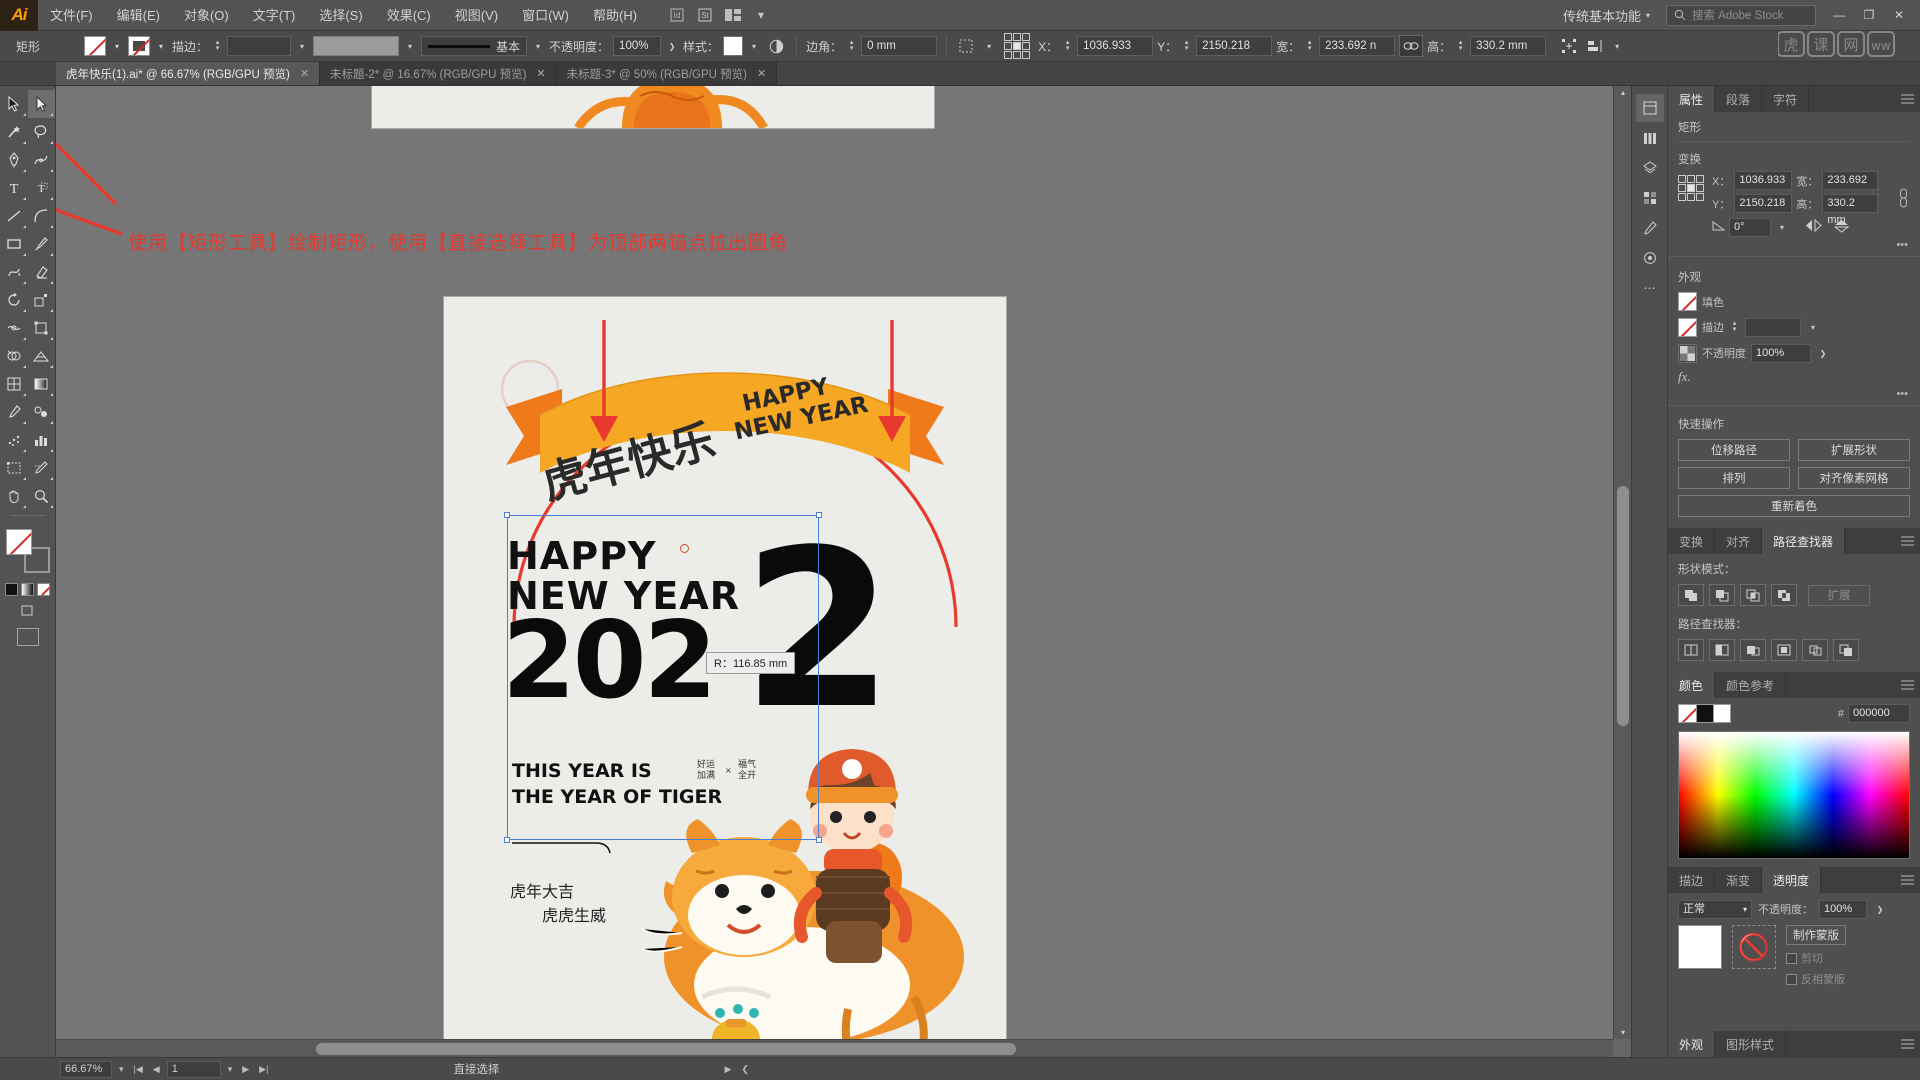  Describe the element at coordinates (14, 496) in the screenshot. I see `hand-tool` at that location.